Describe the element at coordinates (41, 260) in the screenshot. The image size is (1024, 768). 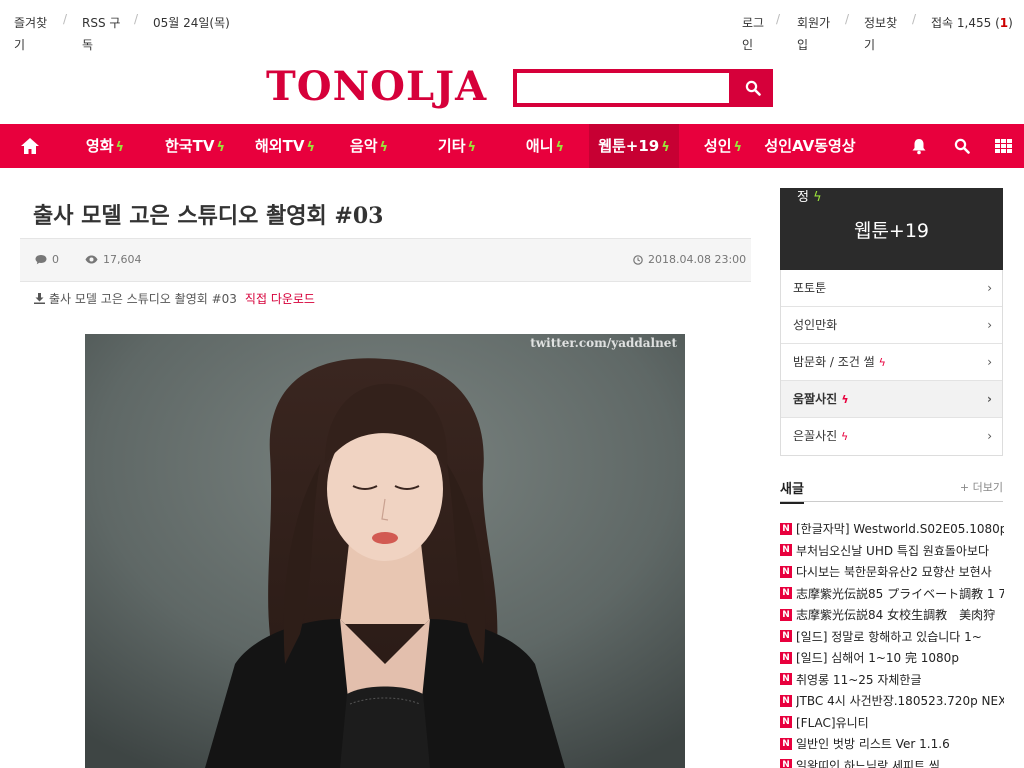
I see `comment-icon` at that location.